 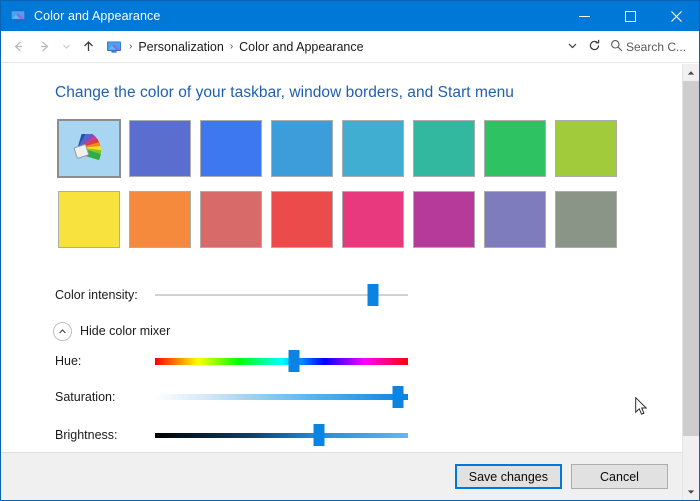 I want to click on hue-row: Hue:, so click(x=341, y=361).